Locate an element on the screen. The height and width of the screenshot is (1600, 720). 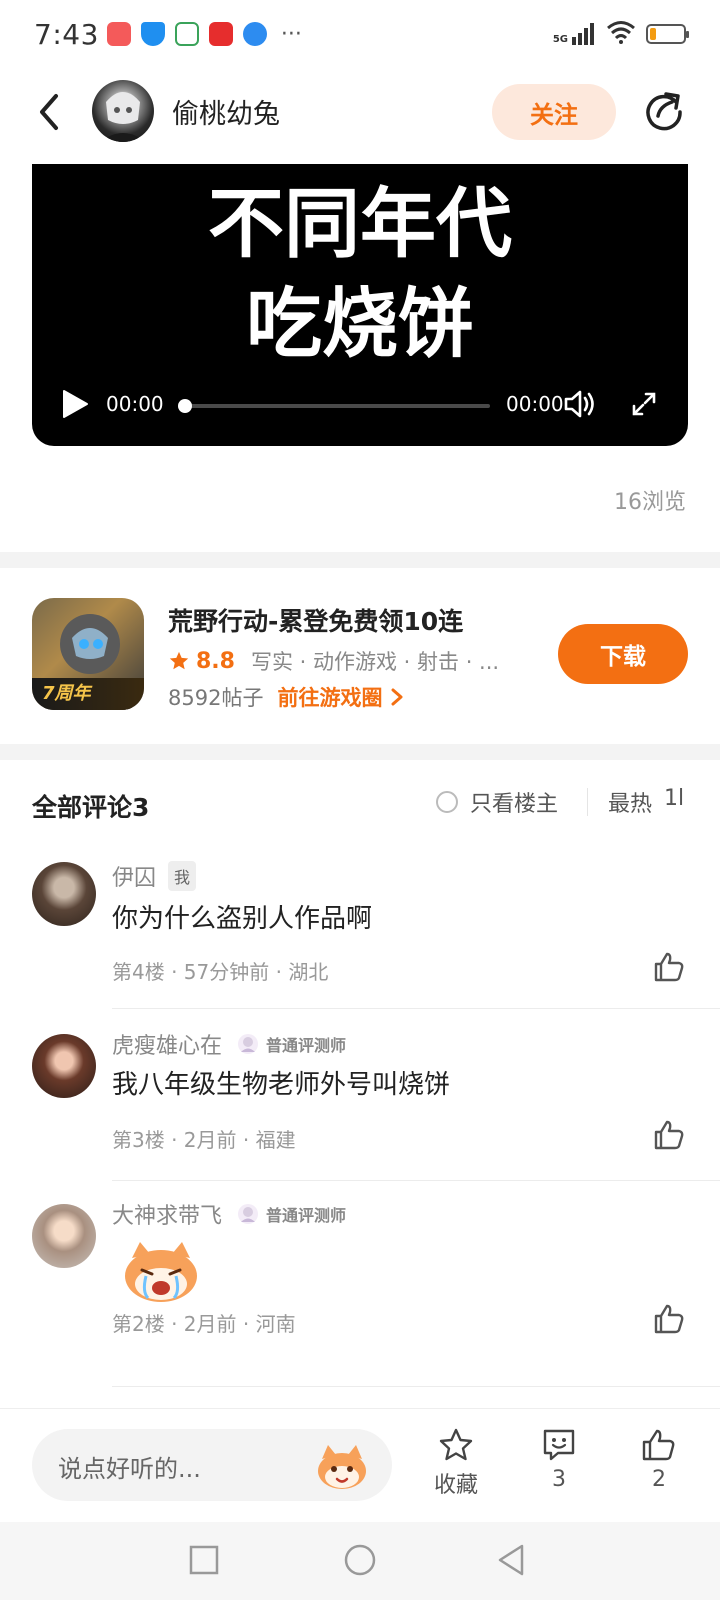
commenter-name-row: 伊囚 我 is located at coordinates (154, 876).